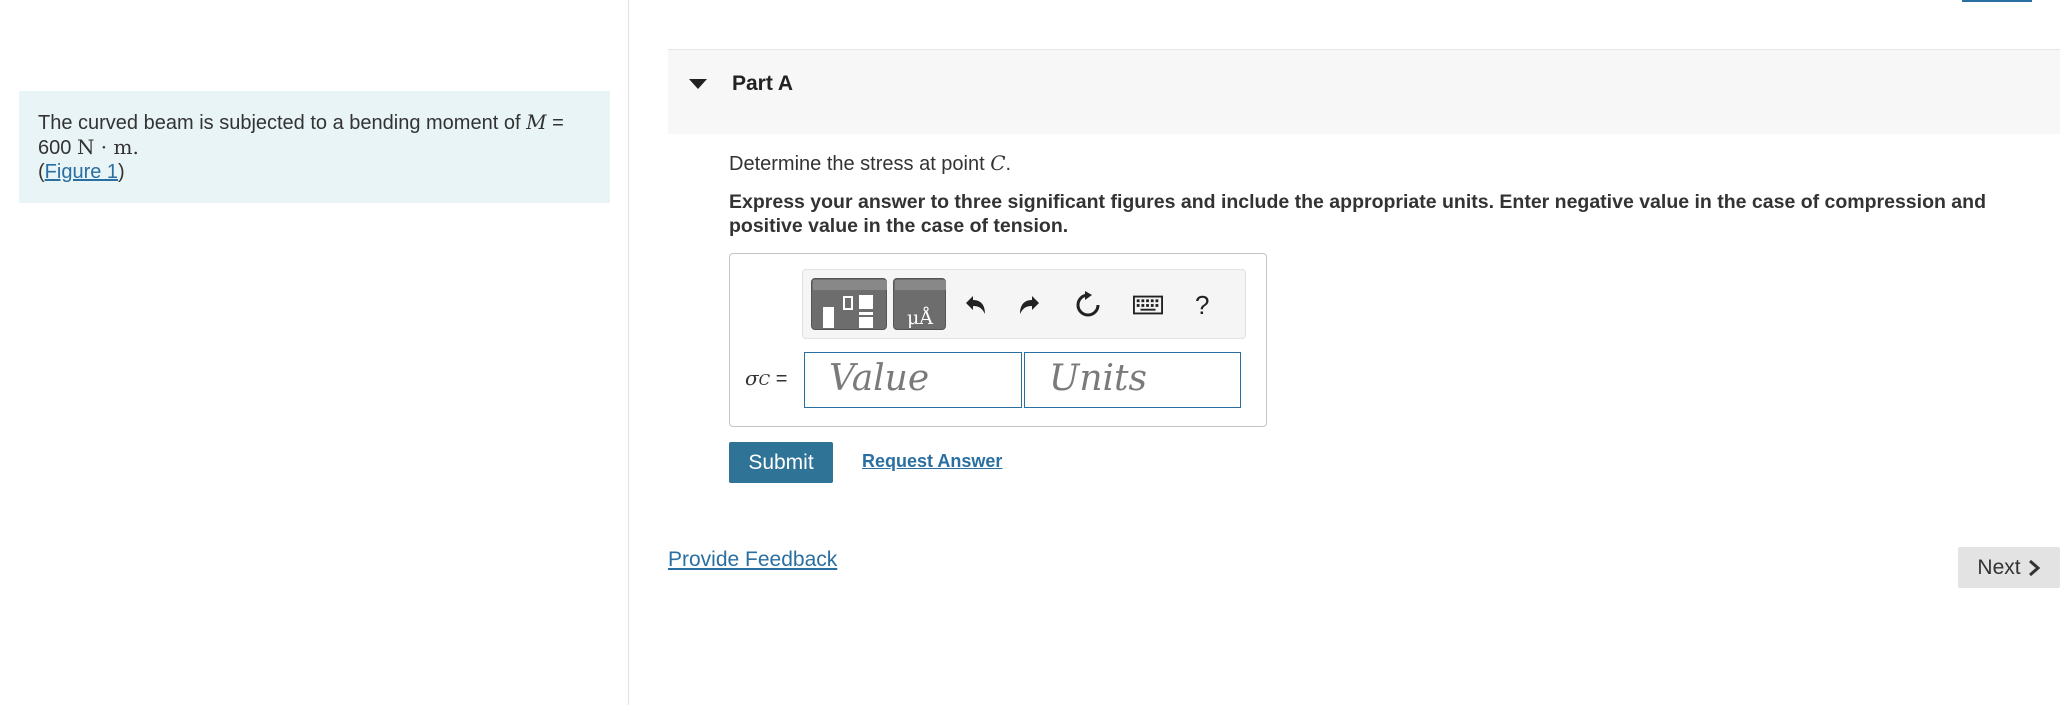  I want to click on keyboard-icon, so click(1148, 305).